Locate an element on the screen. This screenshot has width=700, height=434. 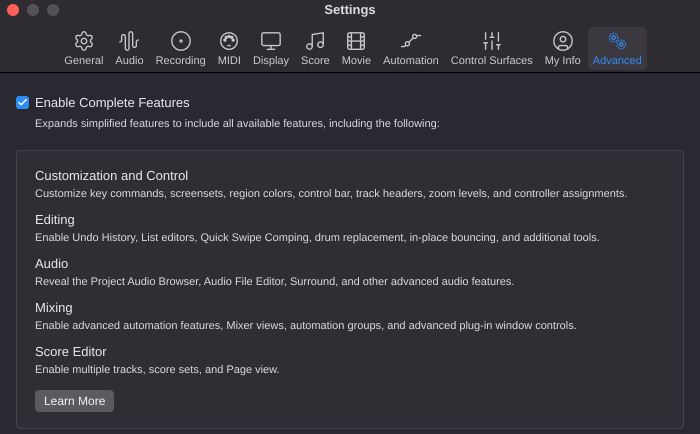
toolbar-tab: Automation is located at coordinates (411, 48).